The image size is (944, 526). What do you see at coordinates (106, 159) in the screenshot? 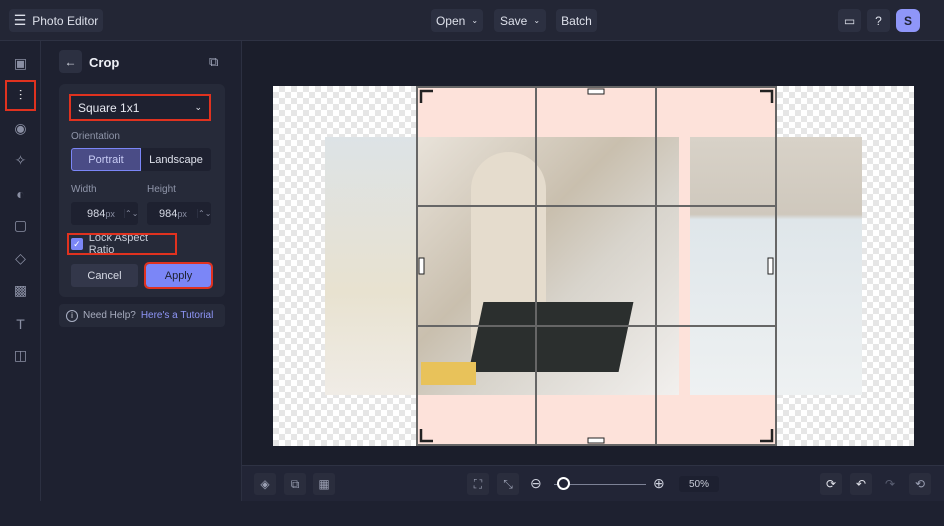
I see `portrait-toggle: Portrait` at bounding box center [106, 159].